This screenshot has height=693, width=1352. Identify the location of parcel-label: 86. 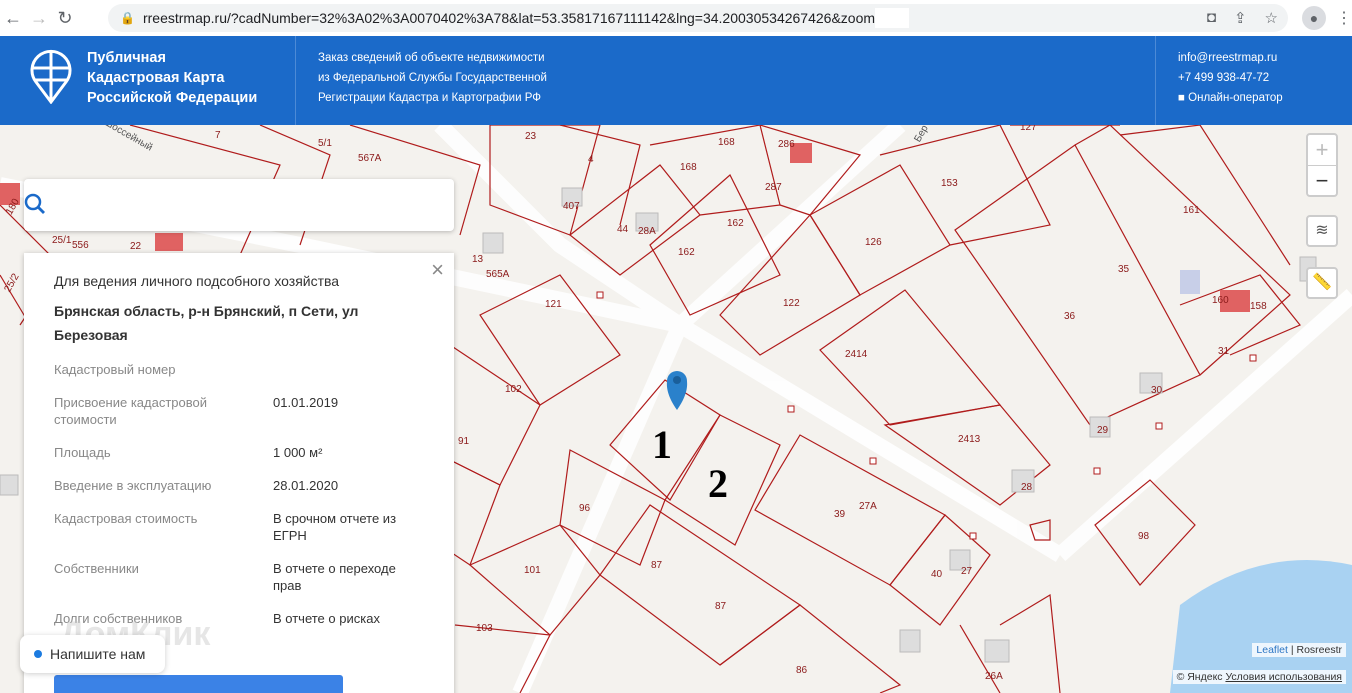
(802, 670).